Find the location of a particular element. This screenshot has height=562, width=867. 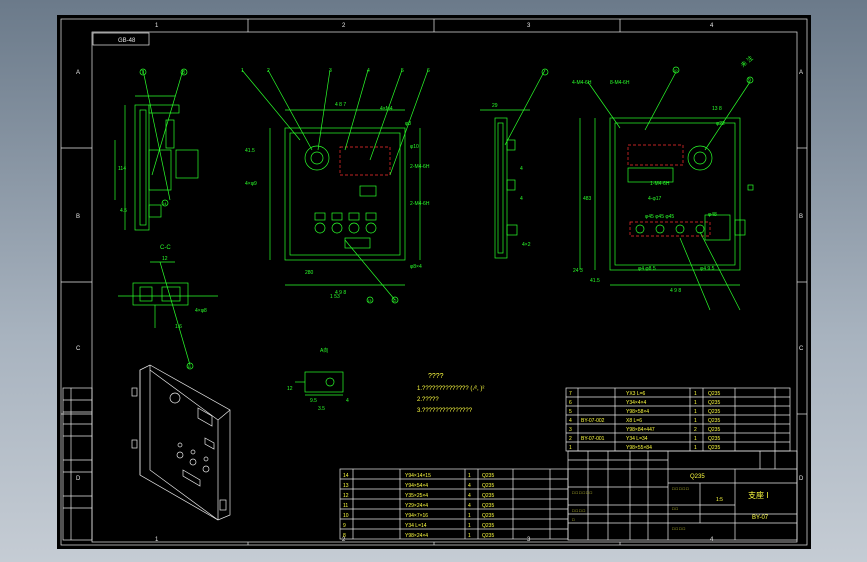

svg-text: 4×2 is located at coordinates (526, 245).